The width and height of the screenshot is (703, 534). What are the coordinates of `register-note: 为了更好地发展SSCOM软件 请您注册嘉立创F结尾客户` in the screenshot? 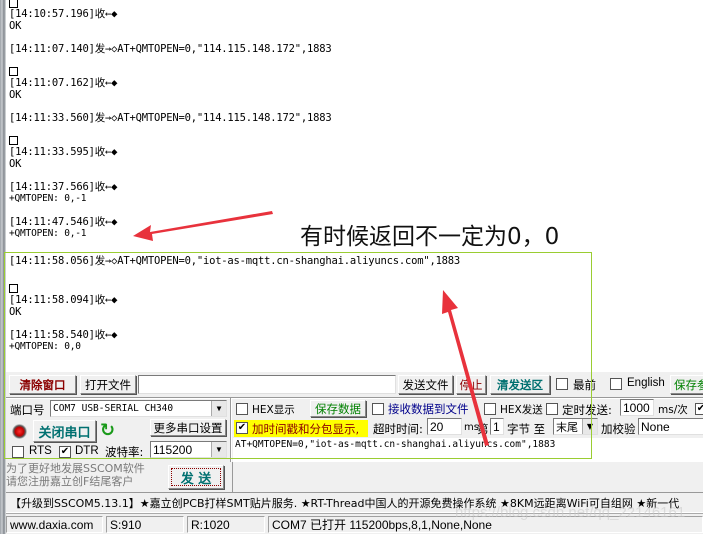 It's located at (83, 475).